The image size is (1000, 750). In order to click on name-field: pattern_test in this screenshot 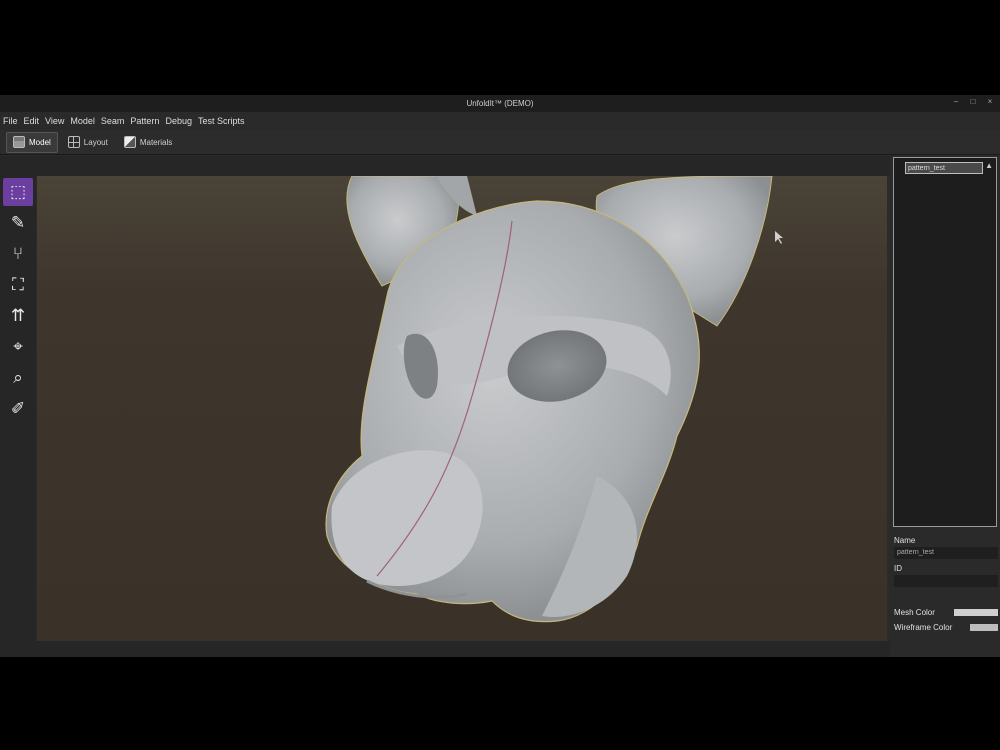, I will do `click(946, 553)`.